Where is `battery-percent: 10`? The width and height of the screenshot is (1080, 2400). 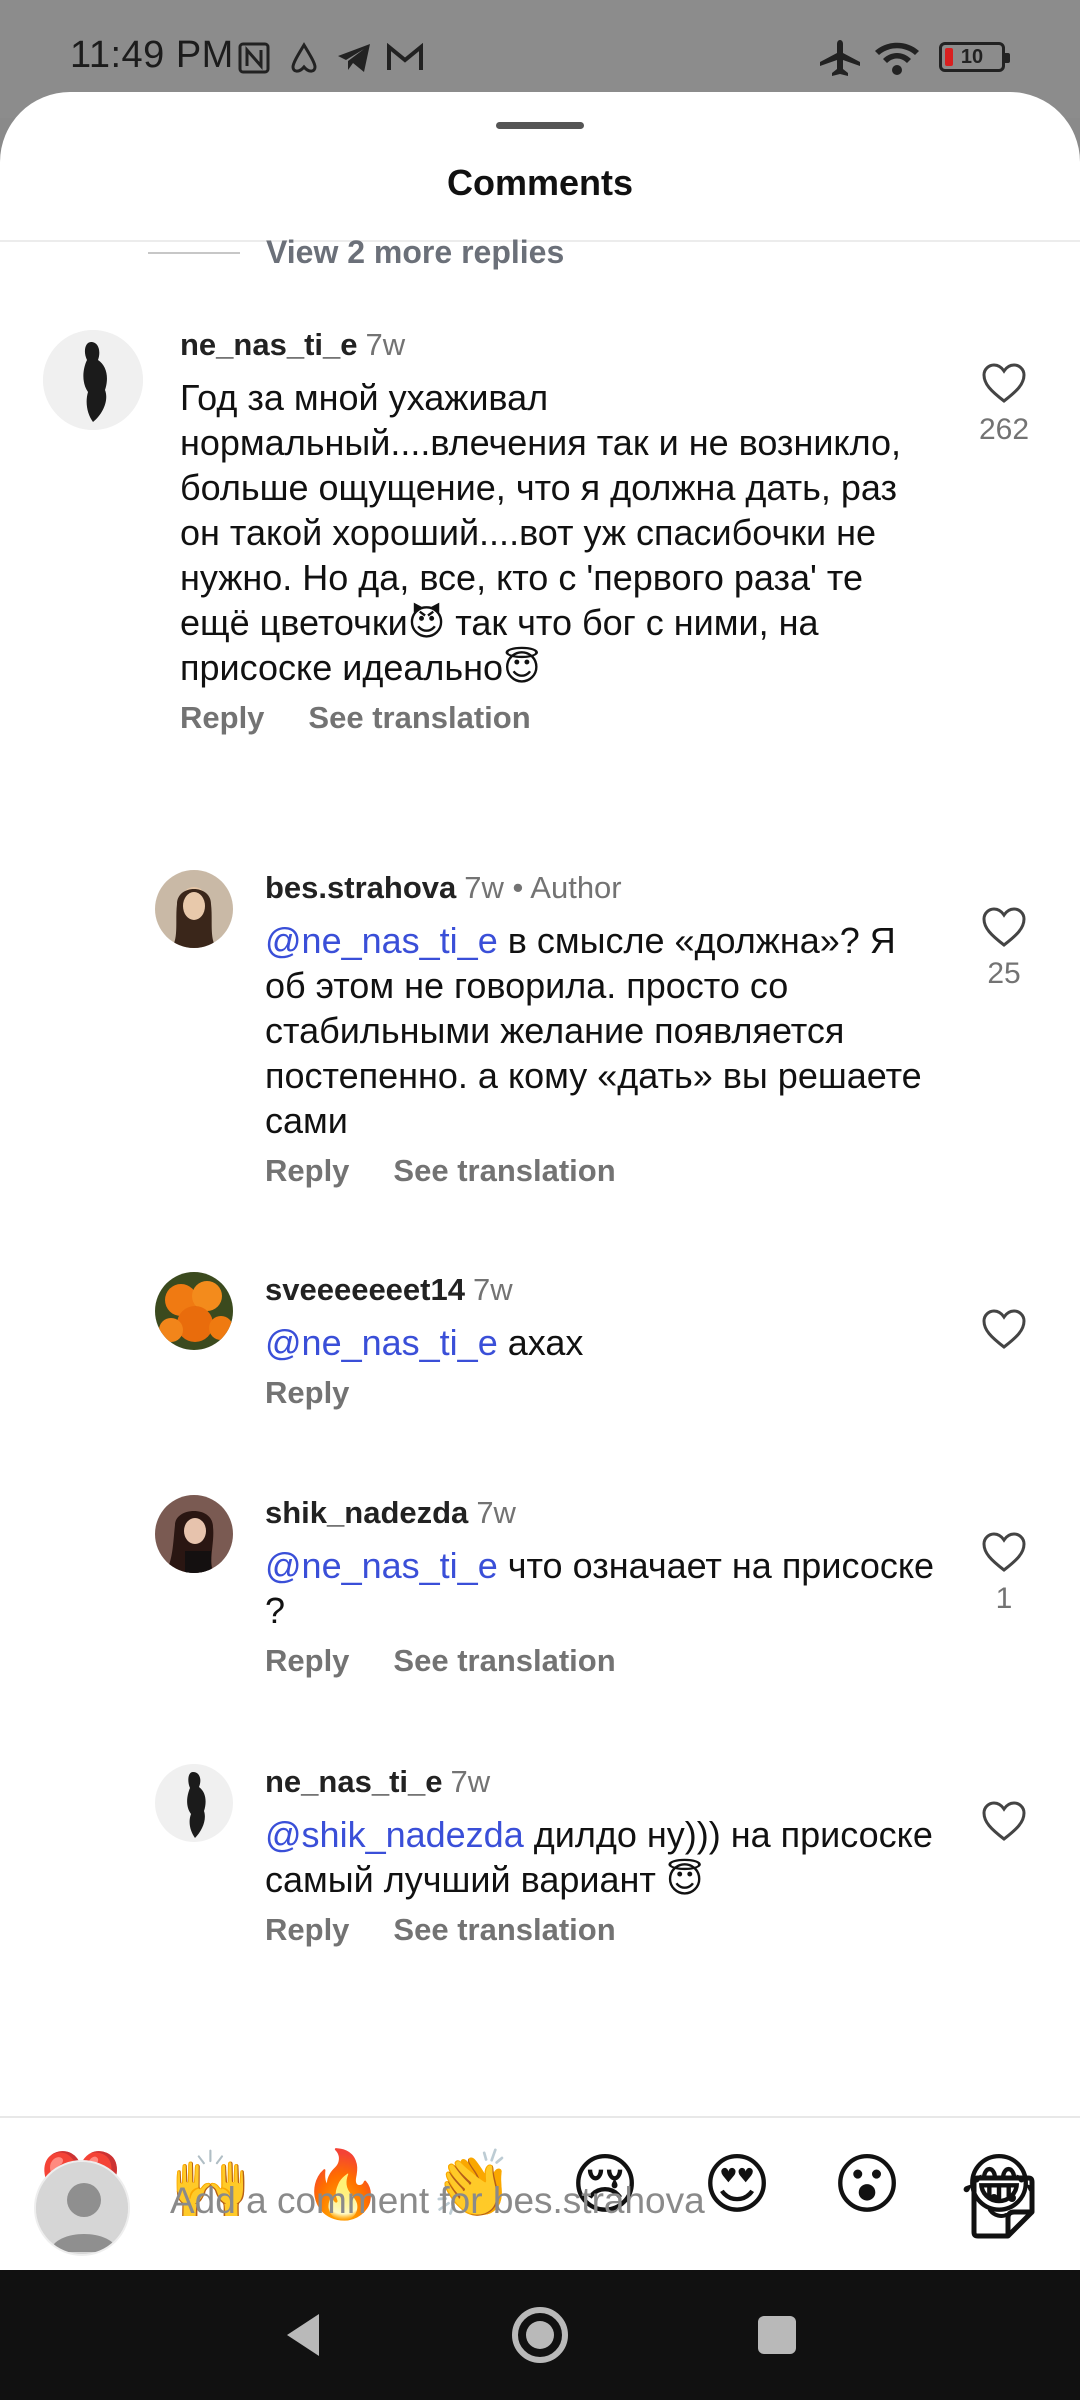 battery-percent: 10 is located at coordinates (972, 56).